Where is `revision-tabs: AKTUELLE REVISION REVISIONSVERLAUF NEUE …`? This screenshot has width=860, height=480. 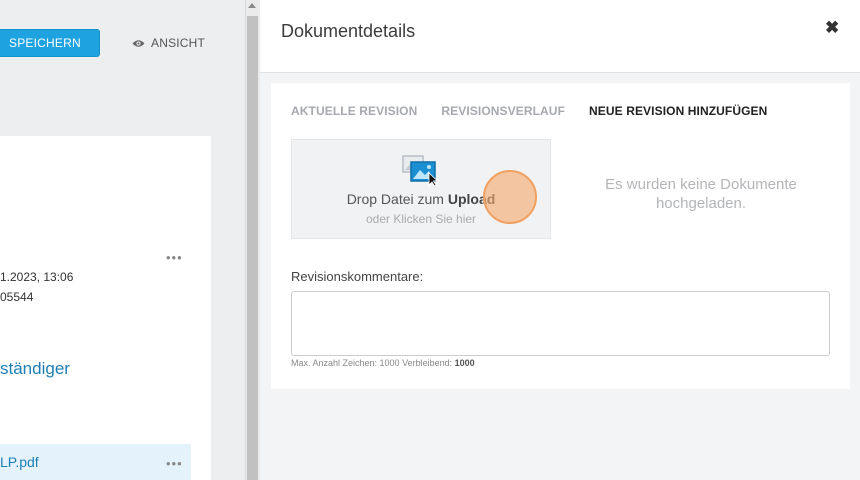 revision-tabs: AKTUELLE REVISION REVISIONSVERLAUF NEUE … is located at coordinates (529, 111).